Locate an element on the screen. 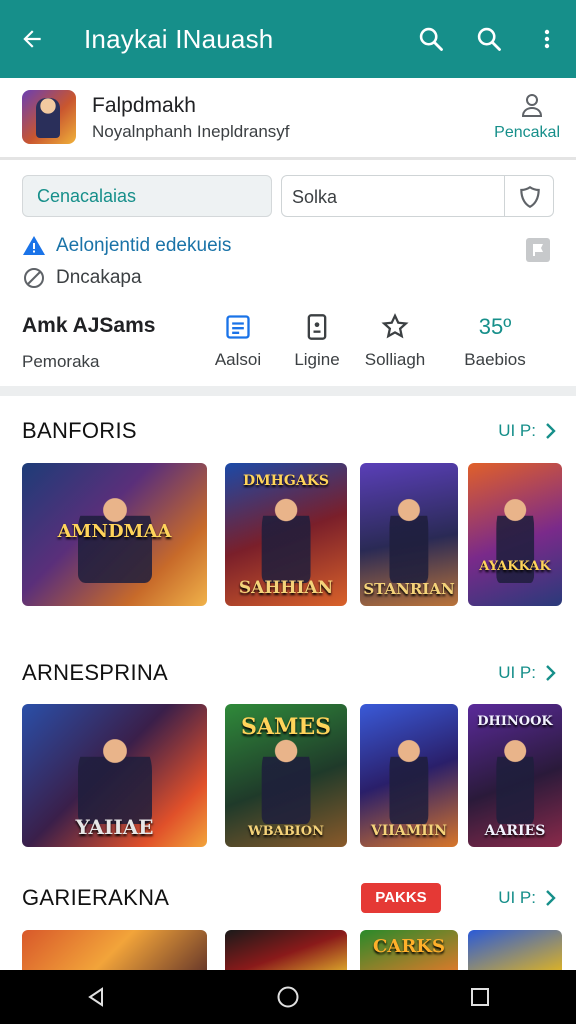  list-icon is located at coordinates (238, 327).